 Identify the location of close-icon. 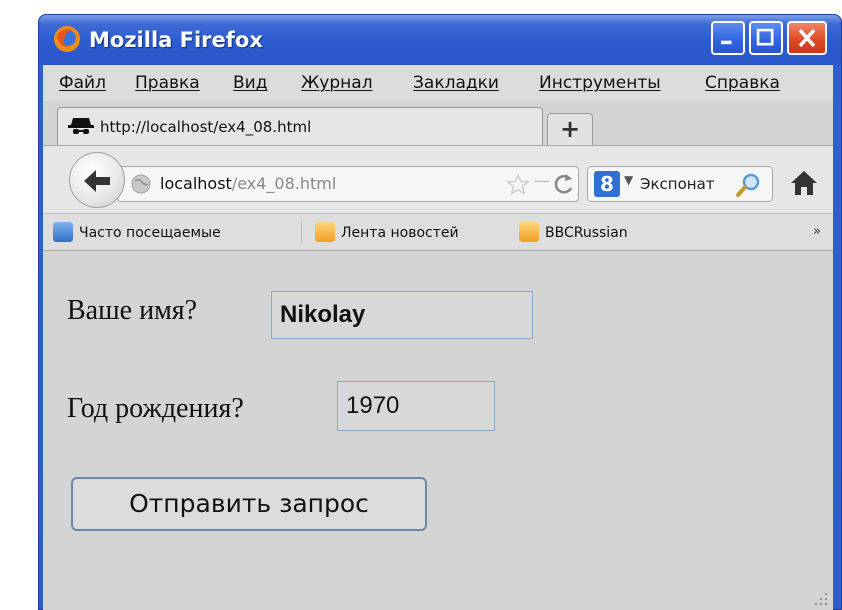
(807, 38).